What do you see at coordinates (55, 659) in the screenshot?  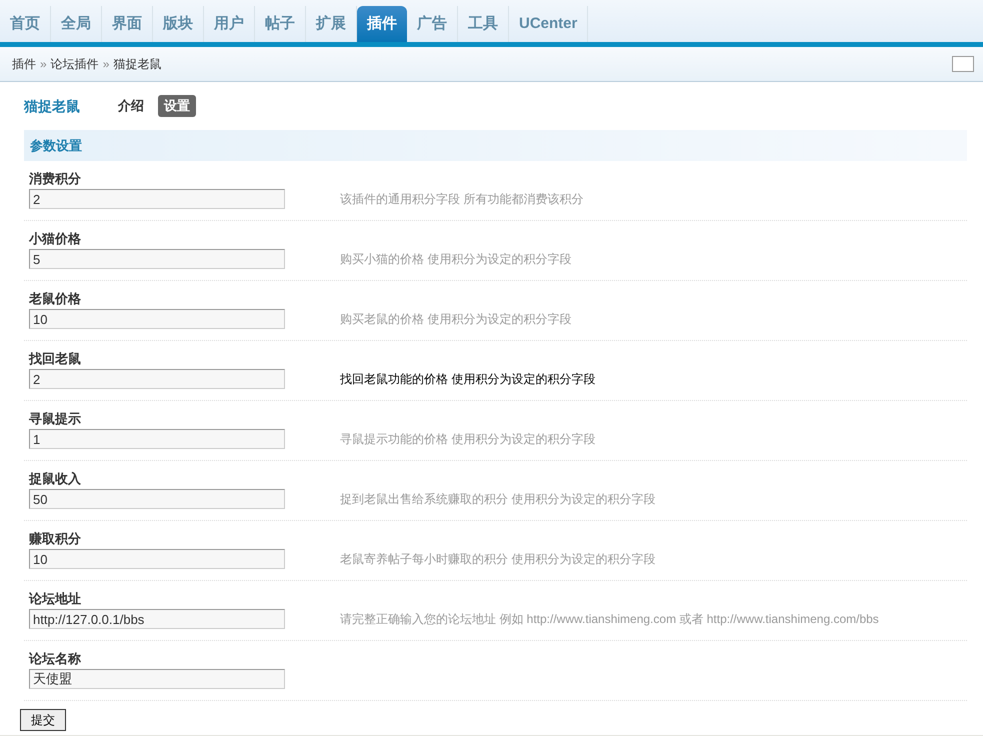 I see `field-label: 论坛名称` at bounding box center [55, 659].